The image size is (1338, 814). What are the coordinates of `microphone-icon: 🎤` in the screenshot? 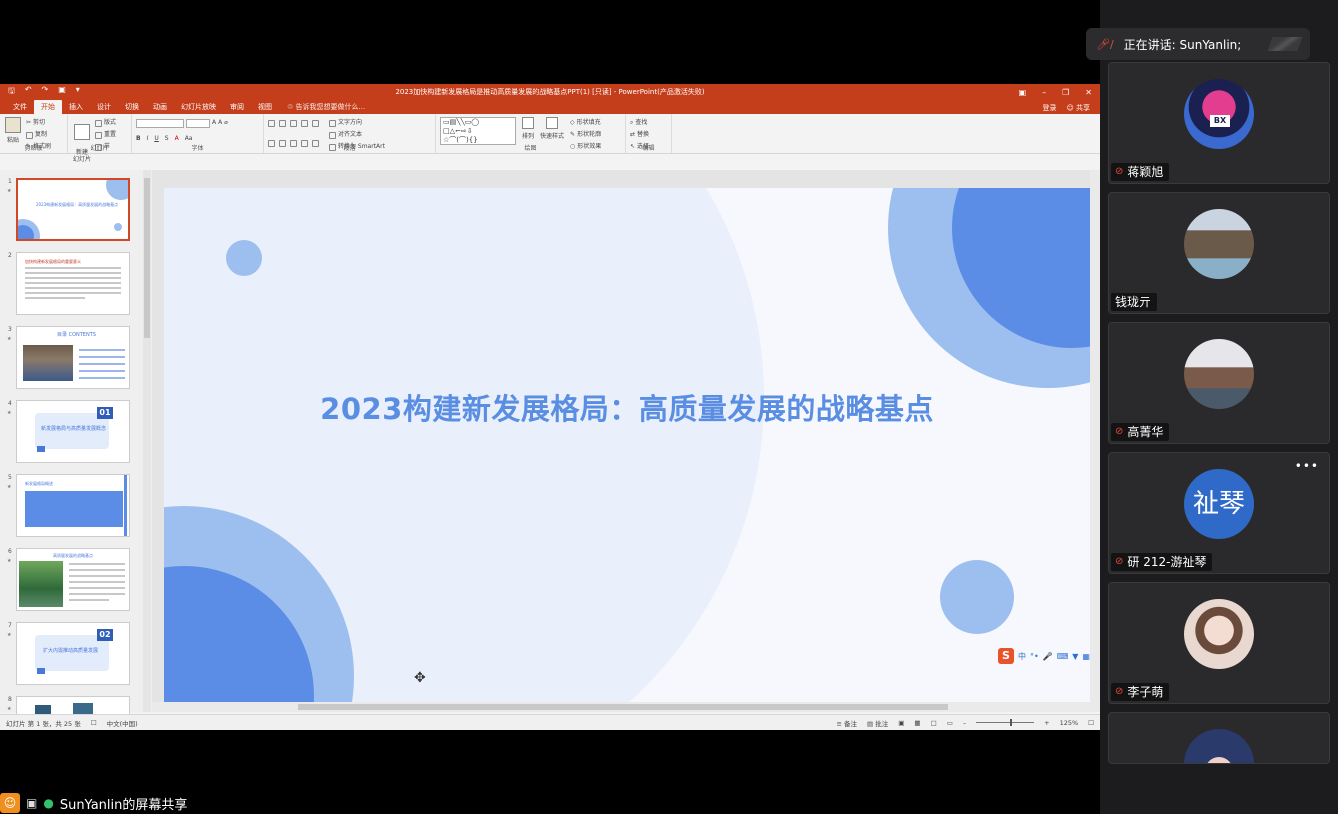 It's located at (1047, 656).